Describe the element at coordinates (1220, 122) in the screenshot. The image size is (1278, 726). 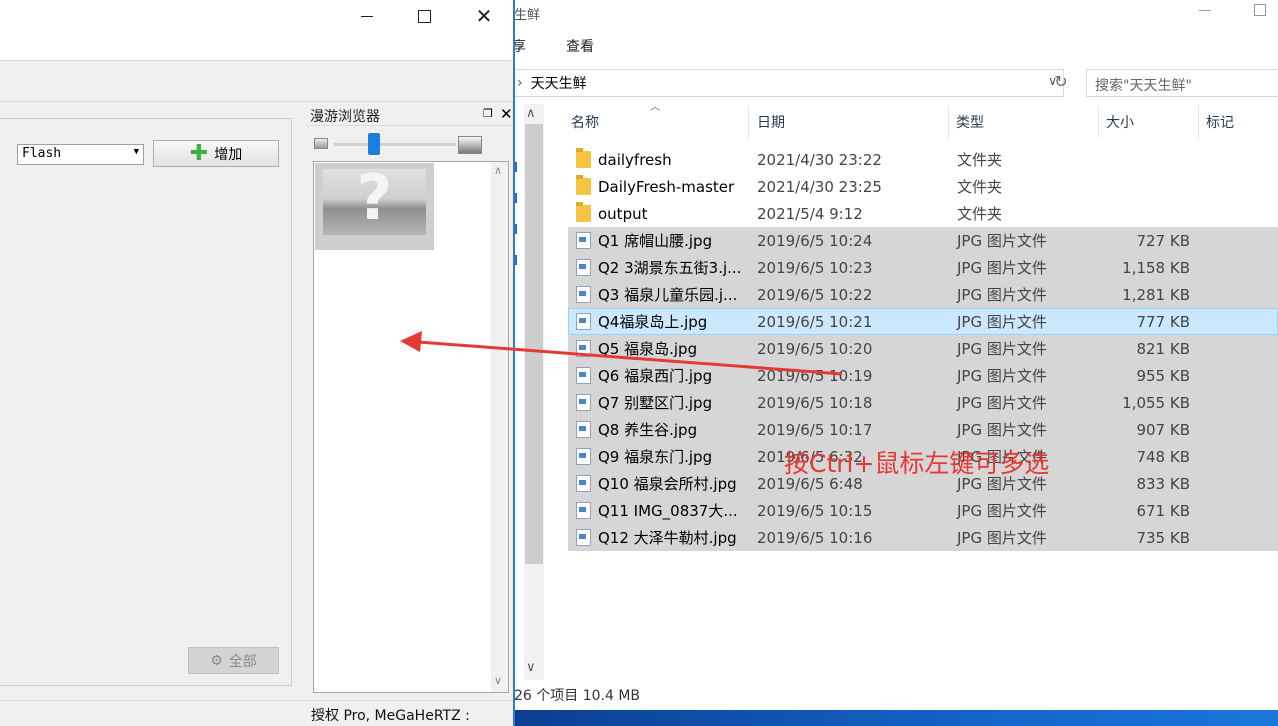
I see `column-header-tags: 标记` at that location.